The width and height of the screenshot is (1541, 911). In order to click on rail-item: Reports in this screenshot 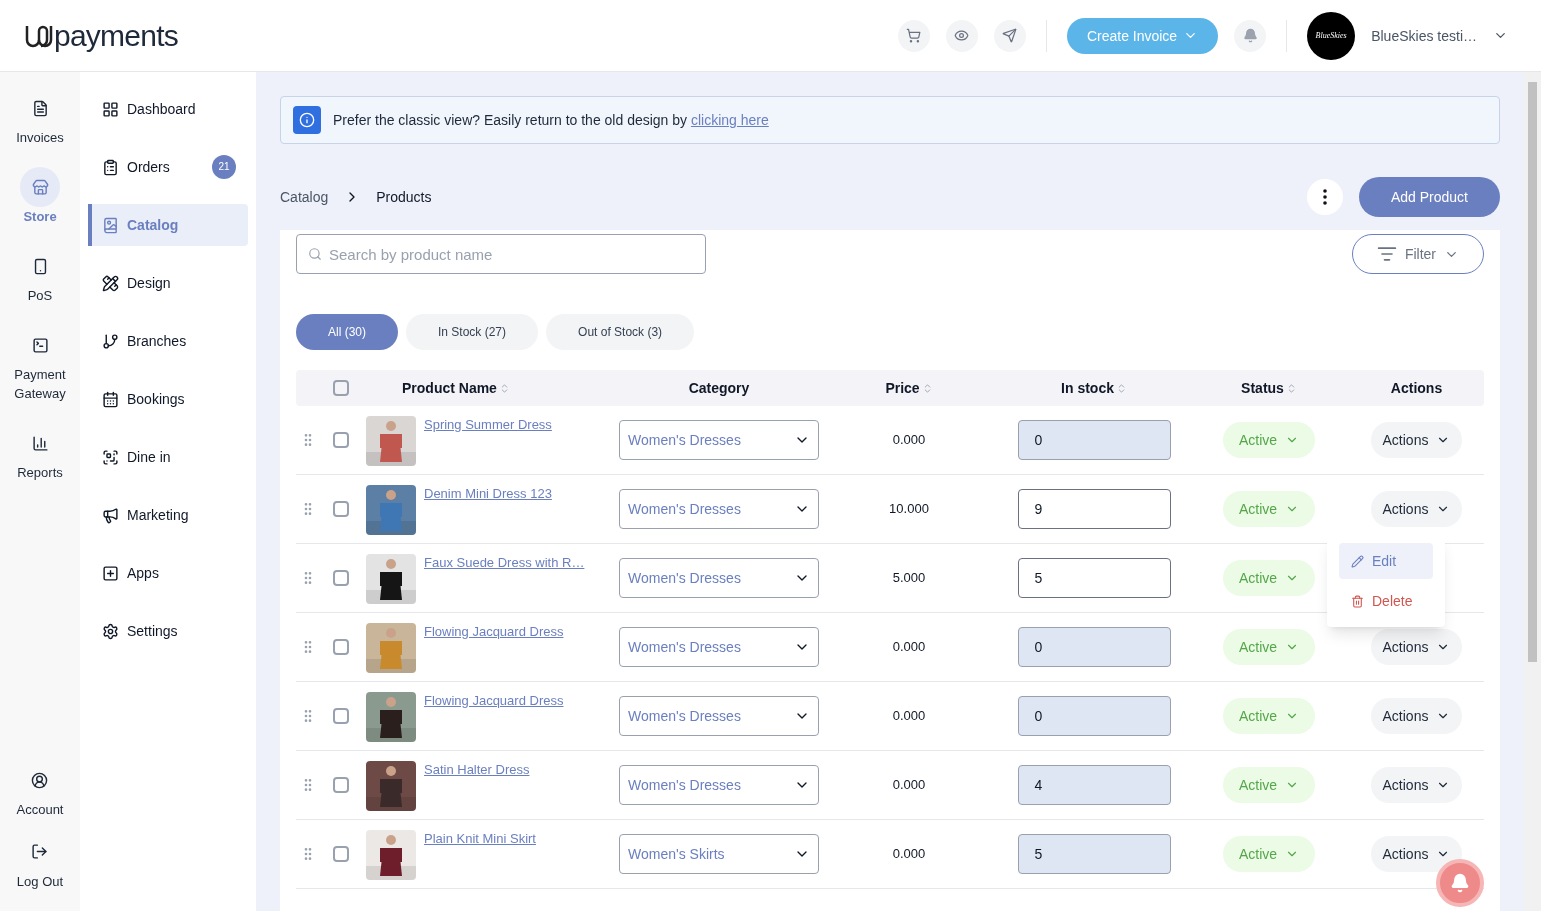, I will do `click(40, 452)`.